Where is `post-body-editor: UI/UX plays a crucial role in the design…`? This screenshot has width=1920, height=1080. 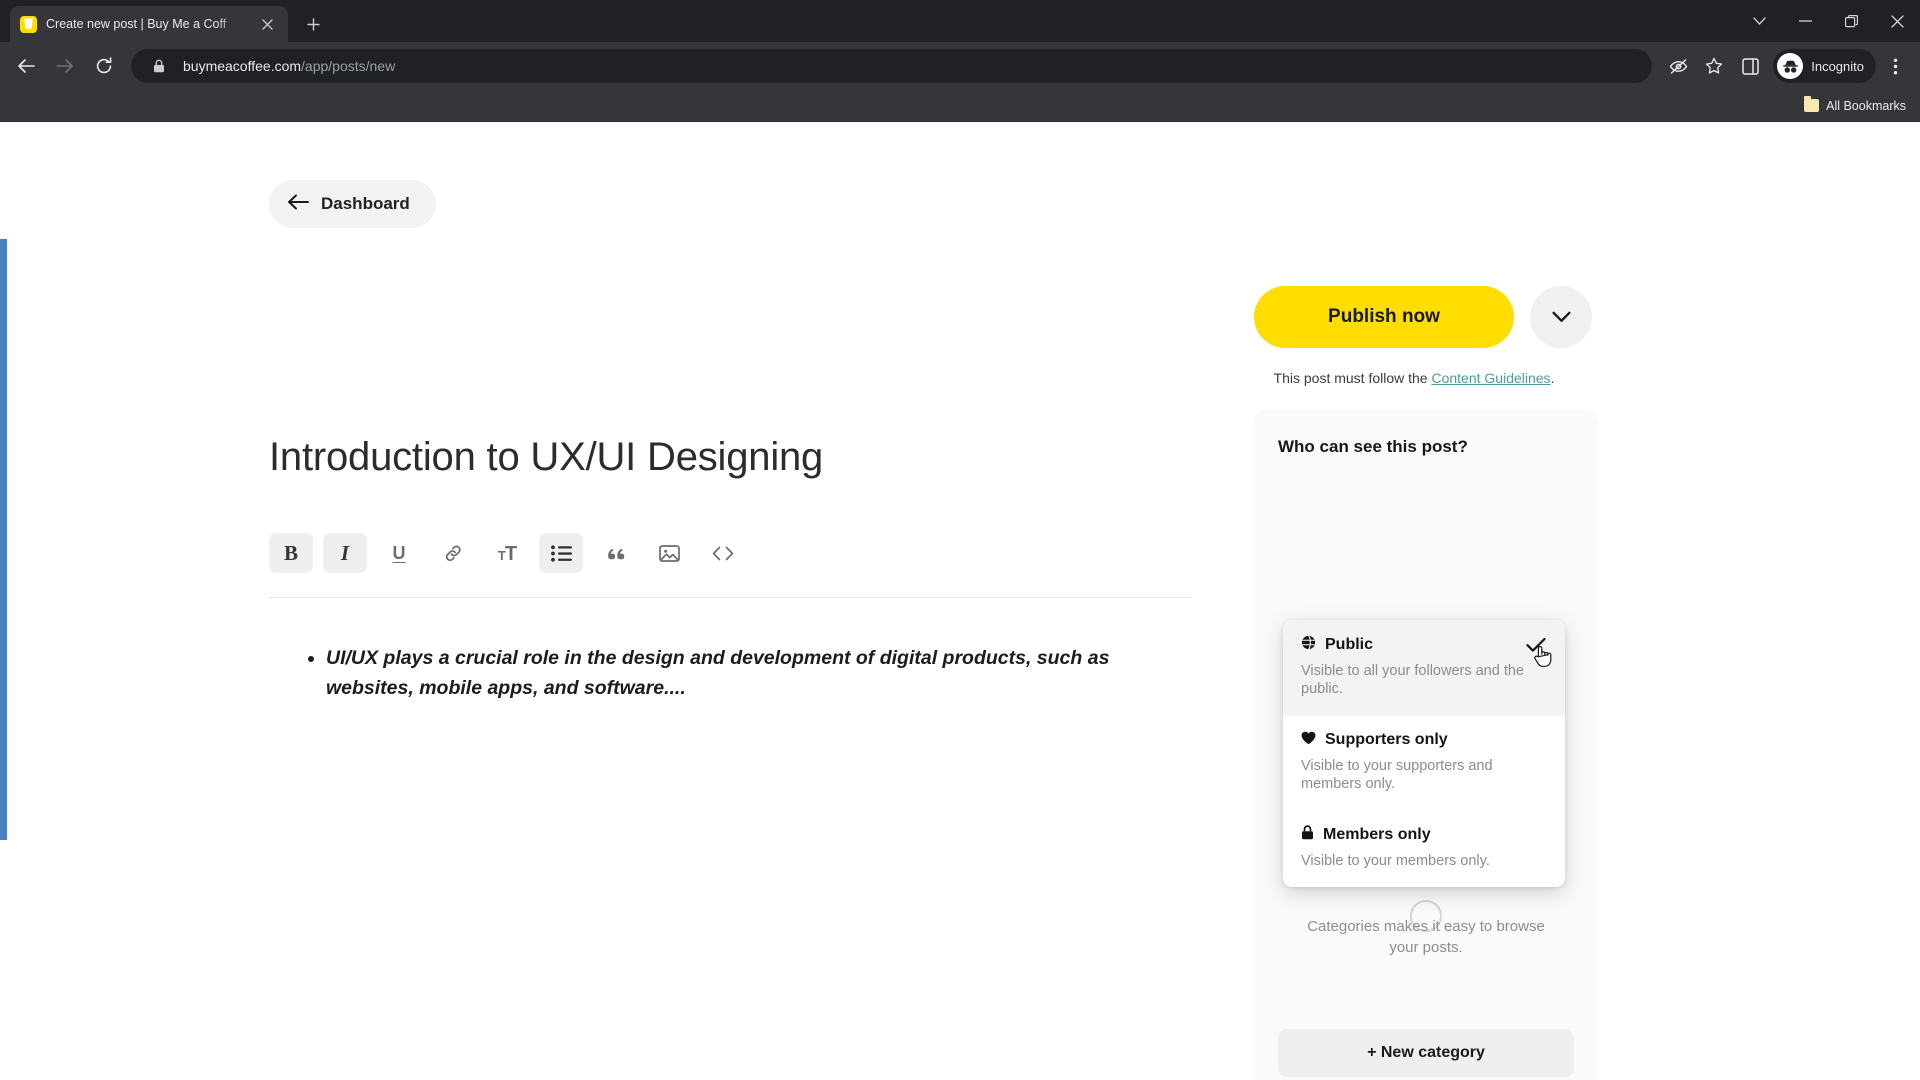 post-body-editor: UI/UX plays a crucial role in the design… is located at coordinates (715, 673).